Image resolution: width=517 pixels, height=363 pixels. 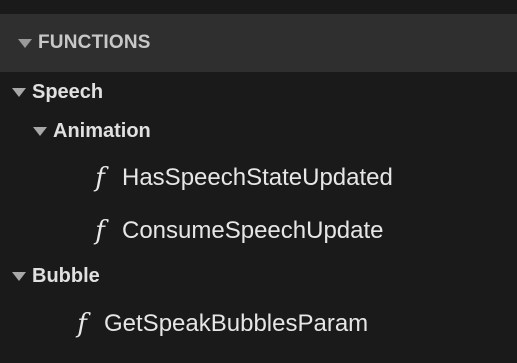 I want to click on function-item-get-speak-bubbles-param: f GetSpeakBubblesParam, so click(x=220, y=324).